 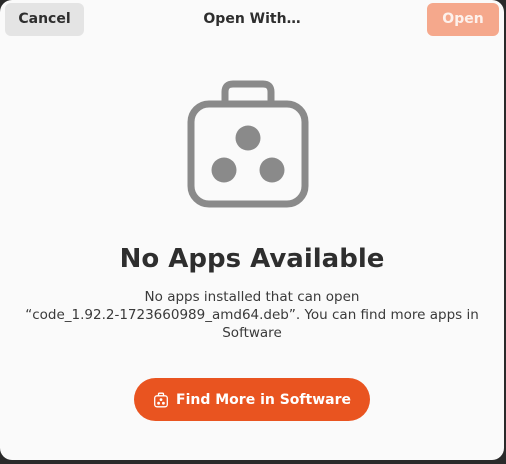 I want to click on description-line: No apps installed that can open, so click(x=252, y=297).